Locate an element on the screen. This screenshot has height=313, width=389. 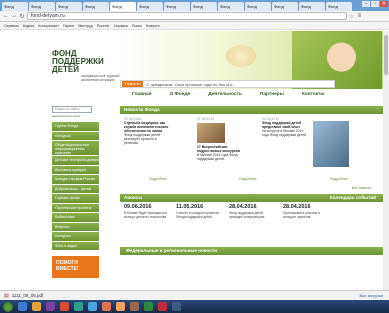
calendar-link: Календарь событий is located at coordinates (353, 198).